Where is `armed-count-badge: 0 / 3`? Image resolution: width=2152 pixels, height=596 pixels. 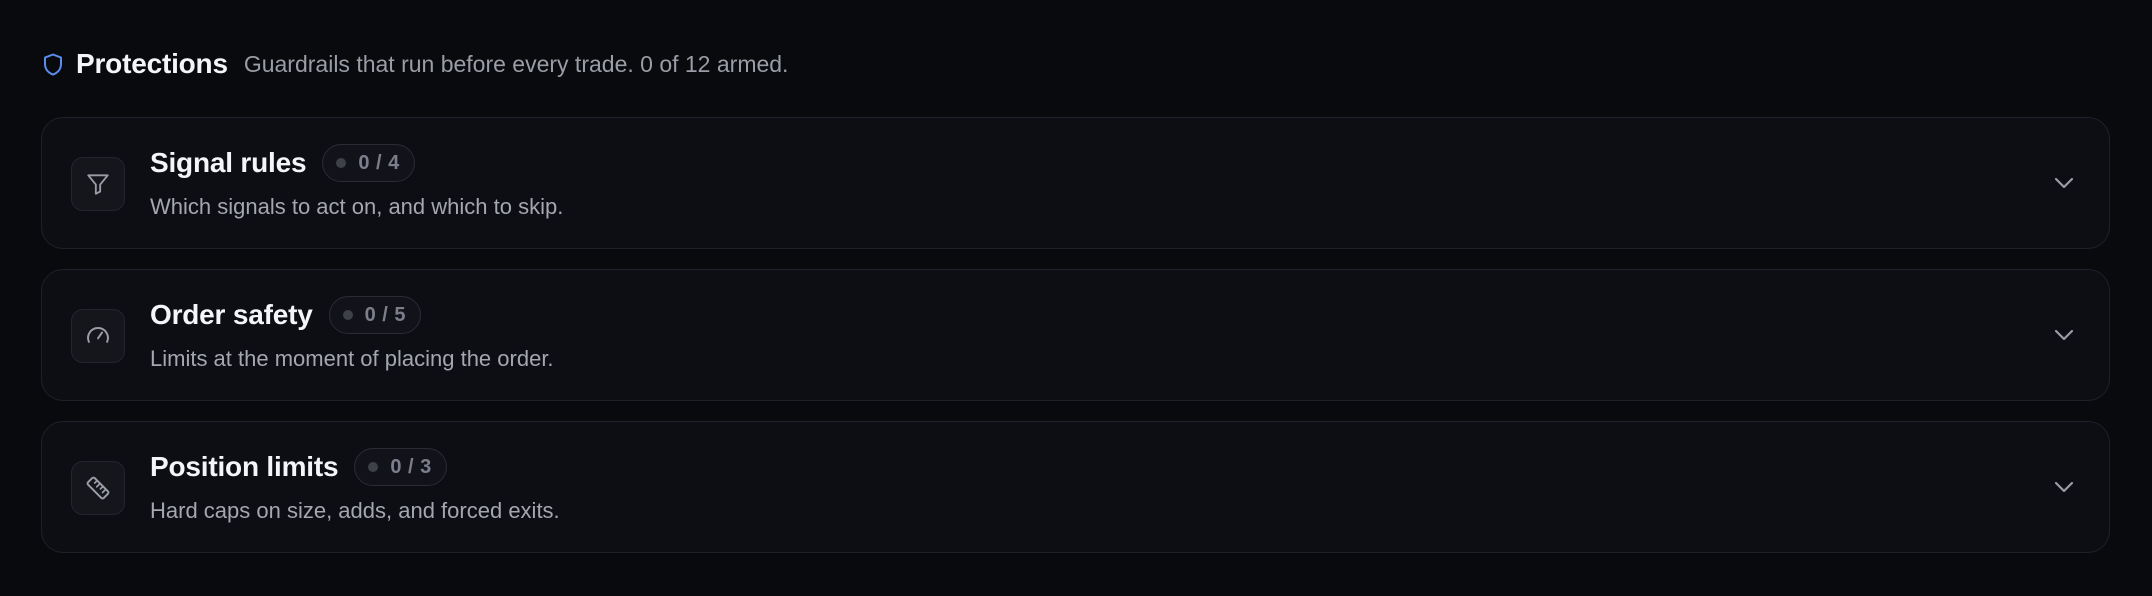
armed-count-badge: 0 / 3 is located at coordinates (400, 467).